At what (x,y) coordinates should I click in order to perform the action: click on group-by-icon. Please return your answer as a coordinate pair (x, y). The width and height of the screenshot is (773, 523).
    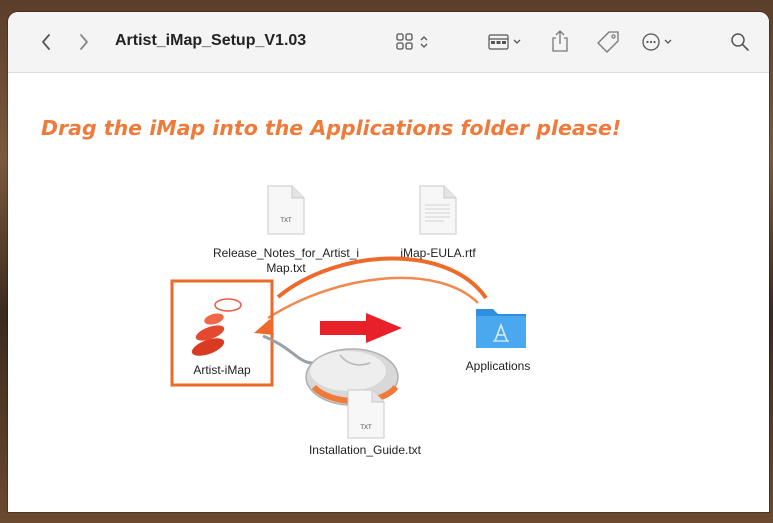
    Looking at the image, I should click on (504, 42).